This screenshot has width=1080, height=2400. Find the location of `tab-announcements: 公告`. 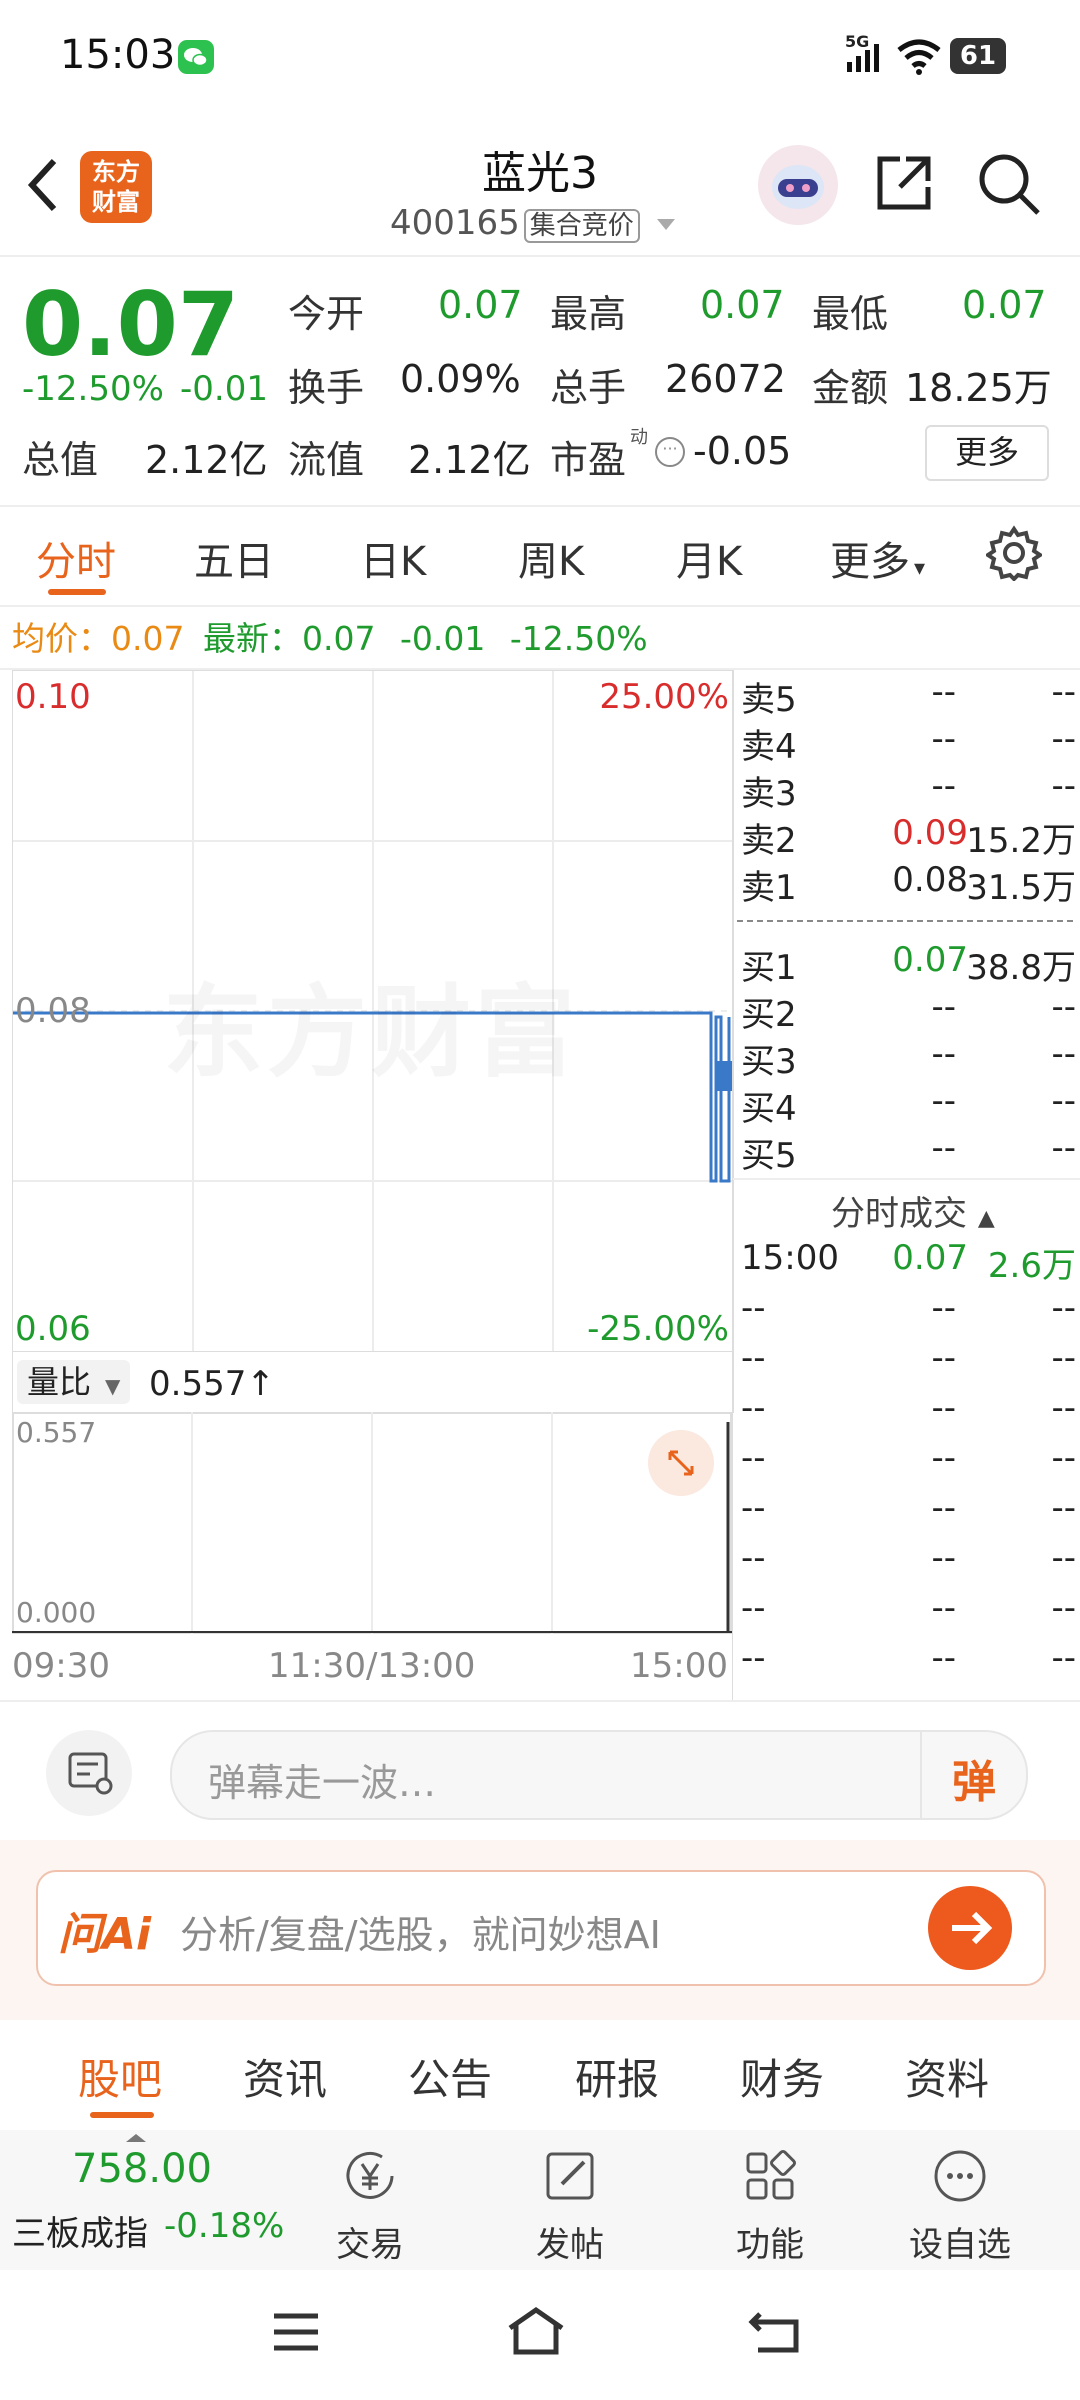

tab-announcements: 公告 is located at coordinates (450, 2076).